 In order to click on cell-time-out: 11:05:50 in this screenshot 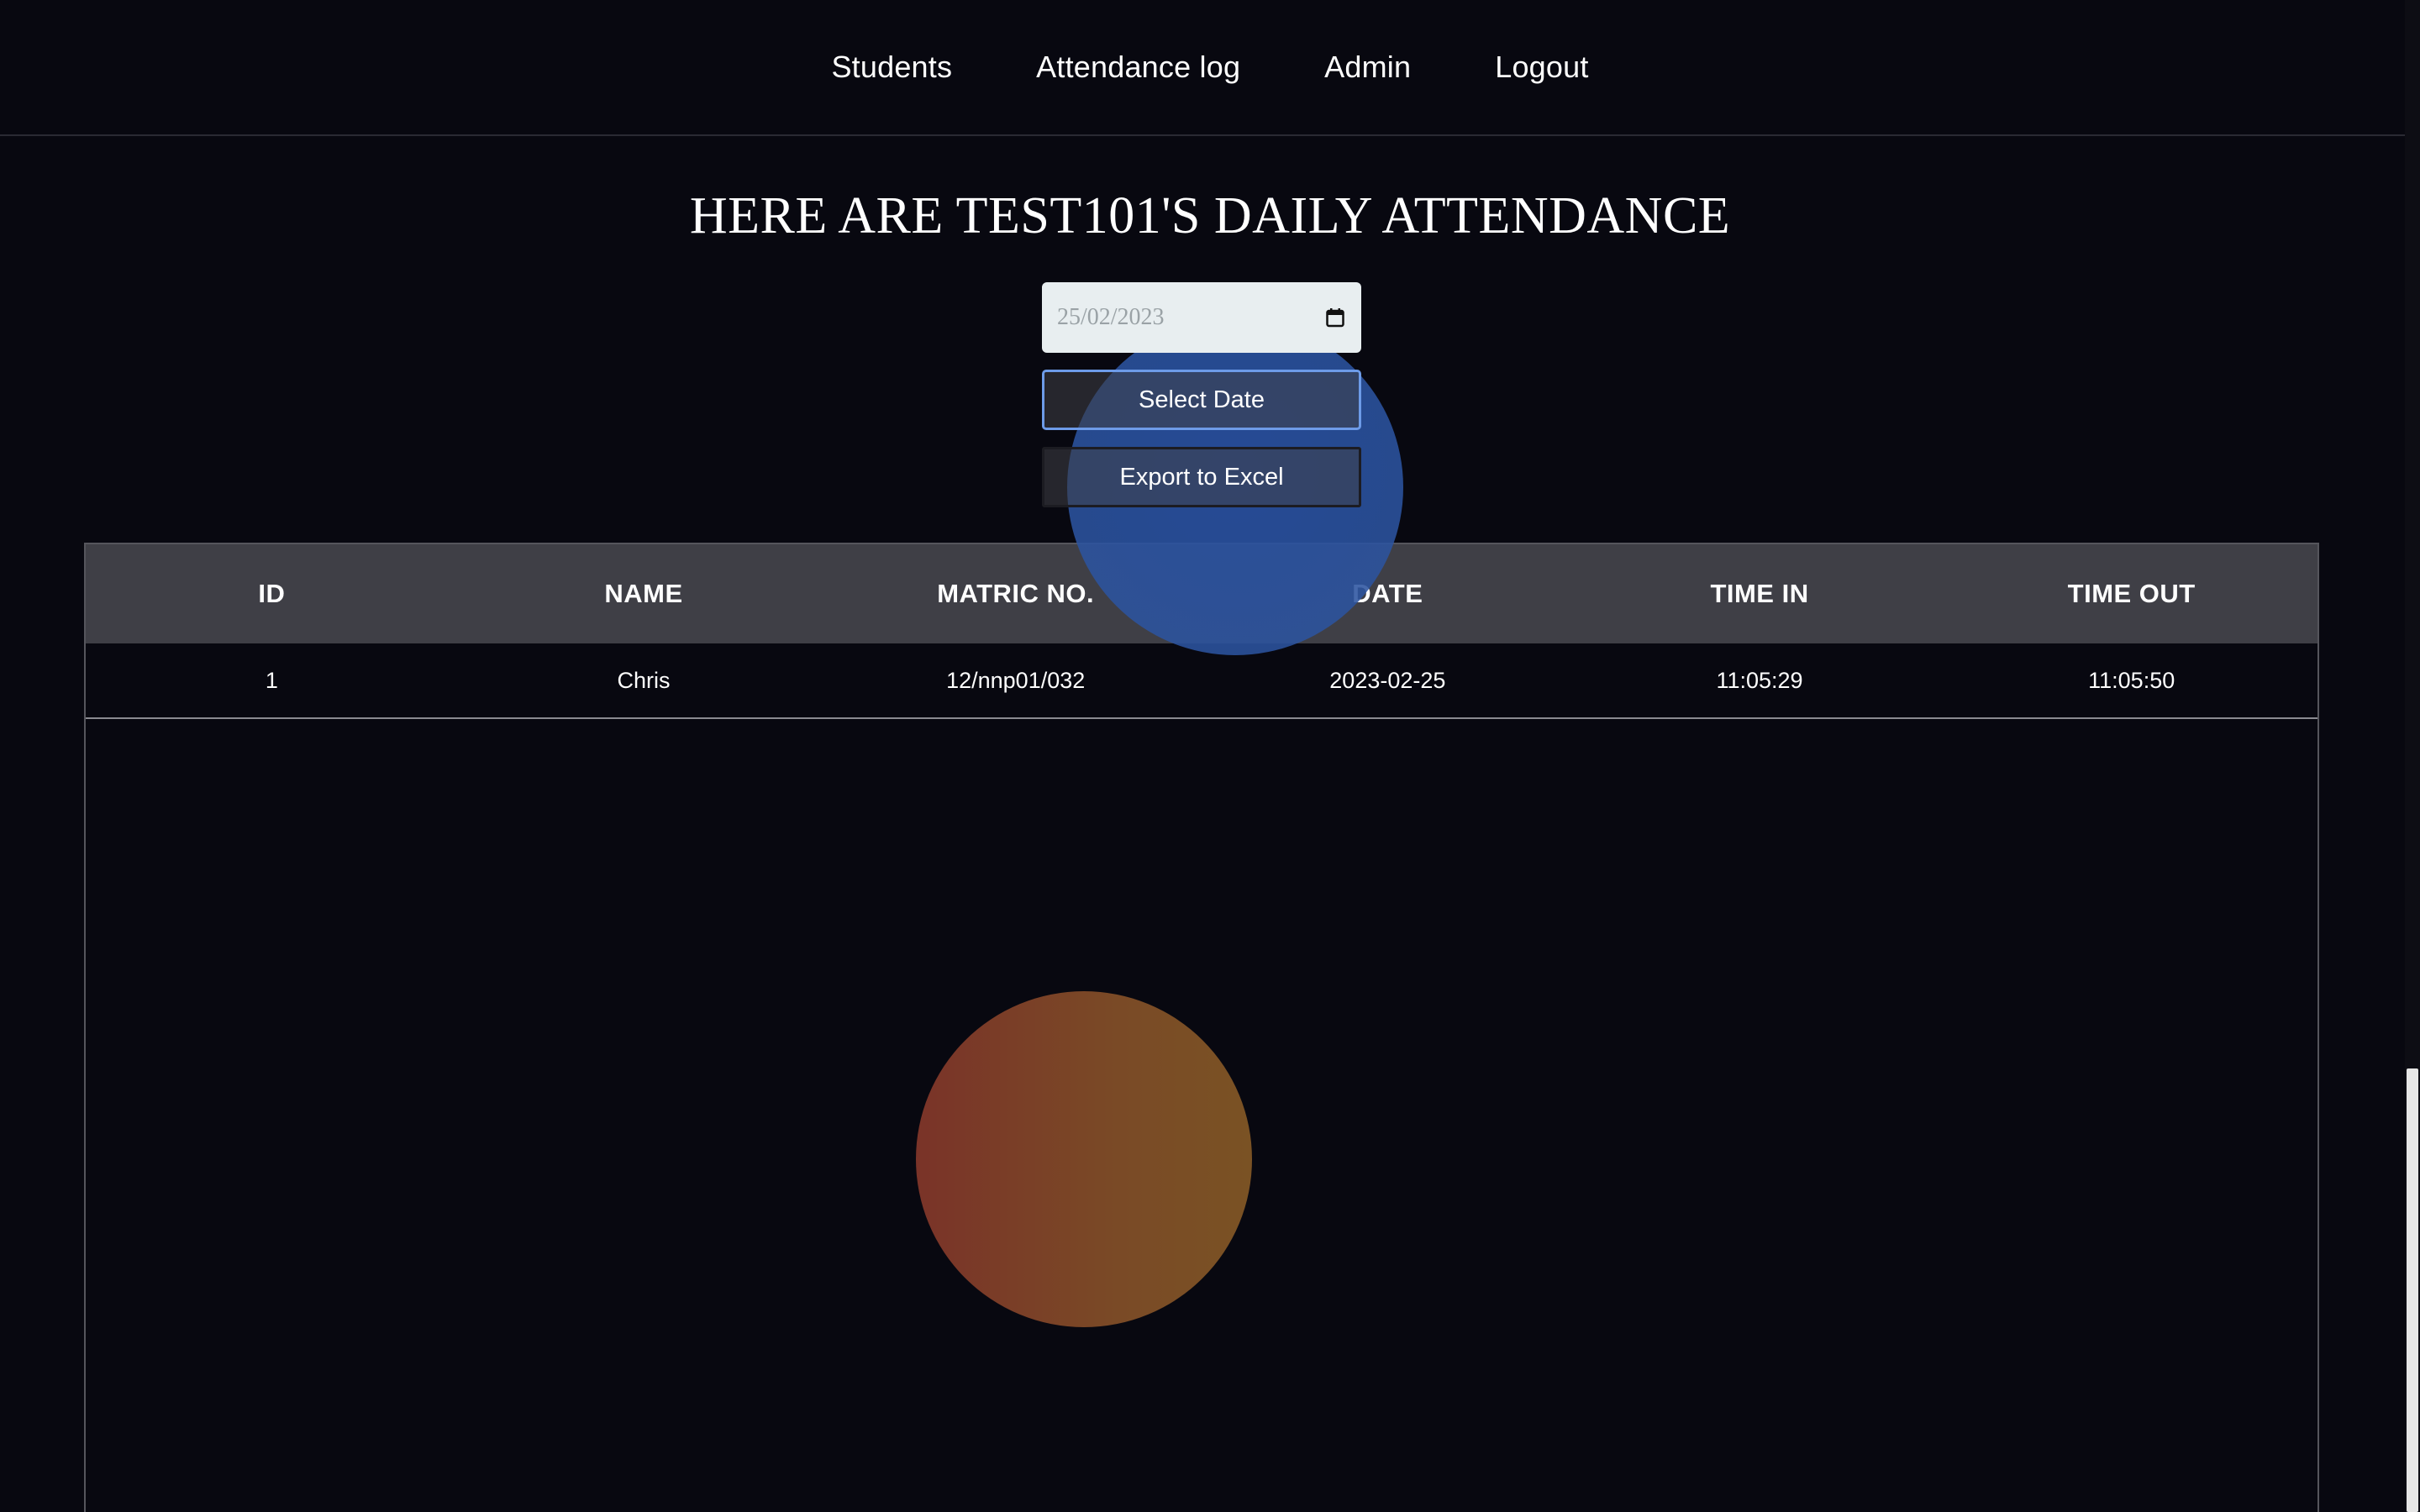, I will do `click(2131, 680)`.